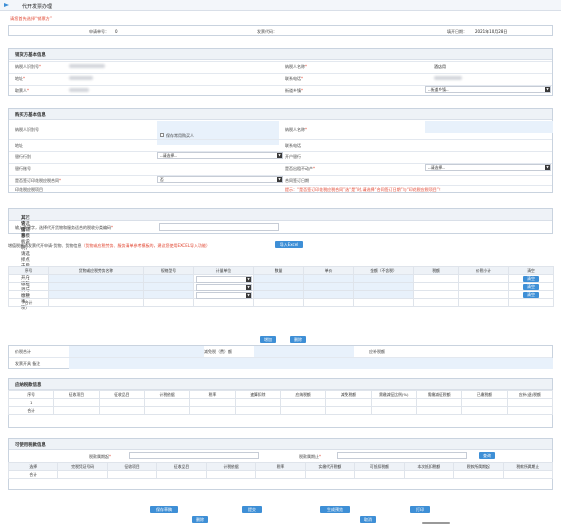 The image size is (561, 529). I want to click on stamp-contract-select: 否 ▼, so click(220, 179).